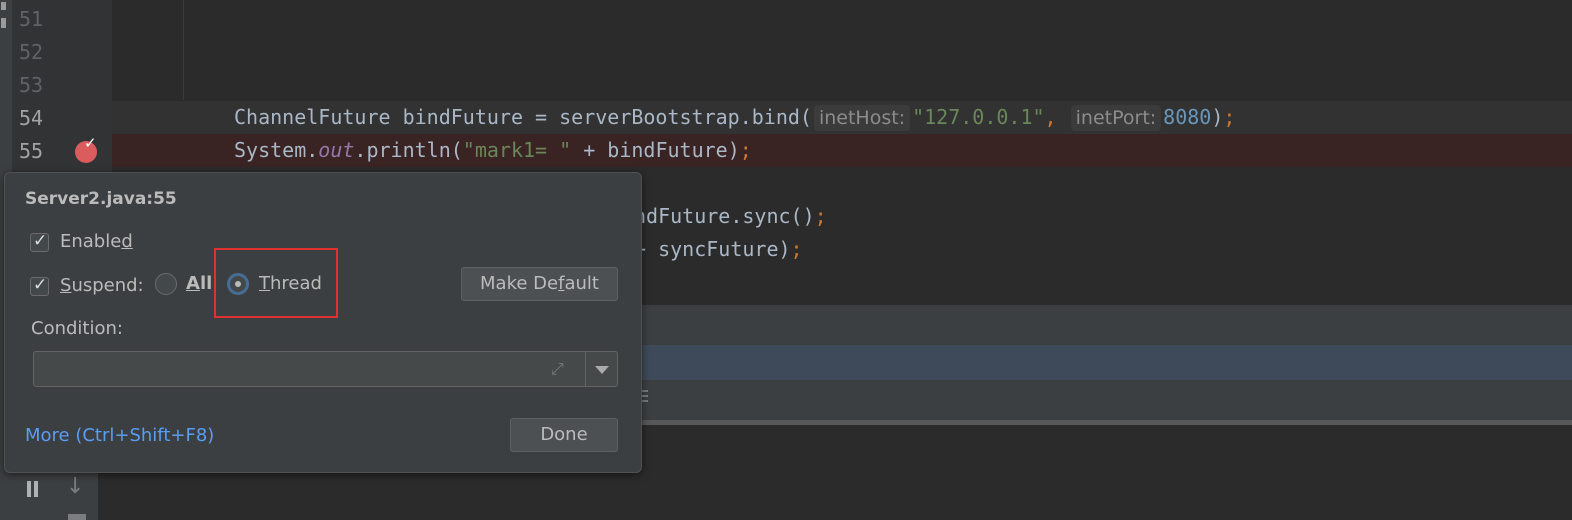 The height and width of the screenshot is (520, 1572). Describe the element at coordinates (1217, 117) in the screenshot. I see `code-text: )` at that location.